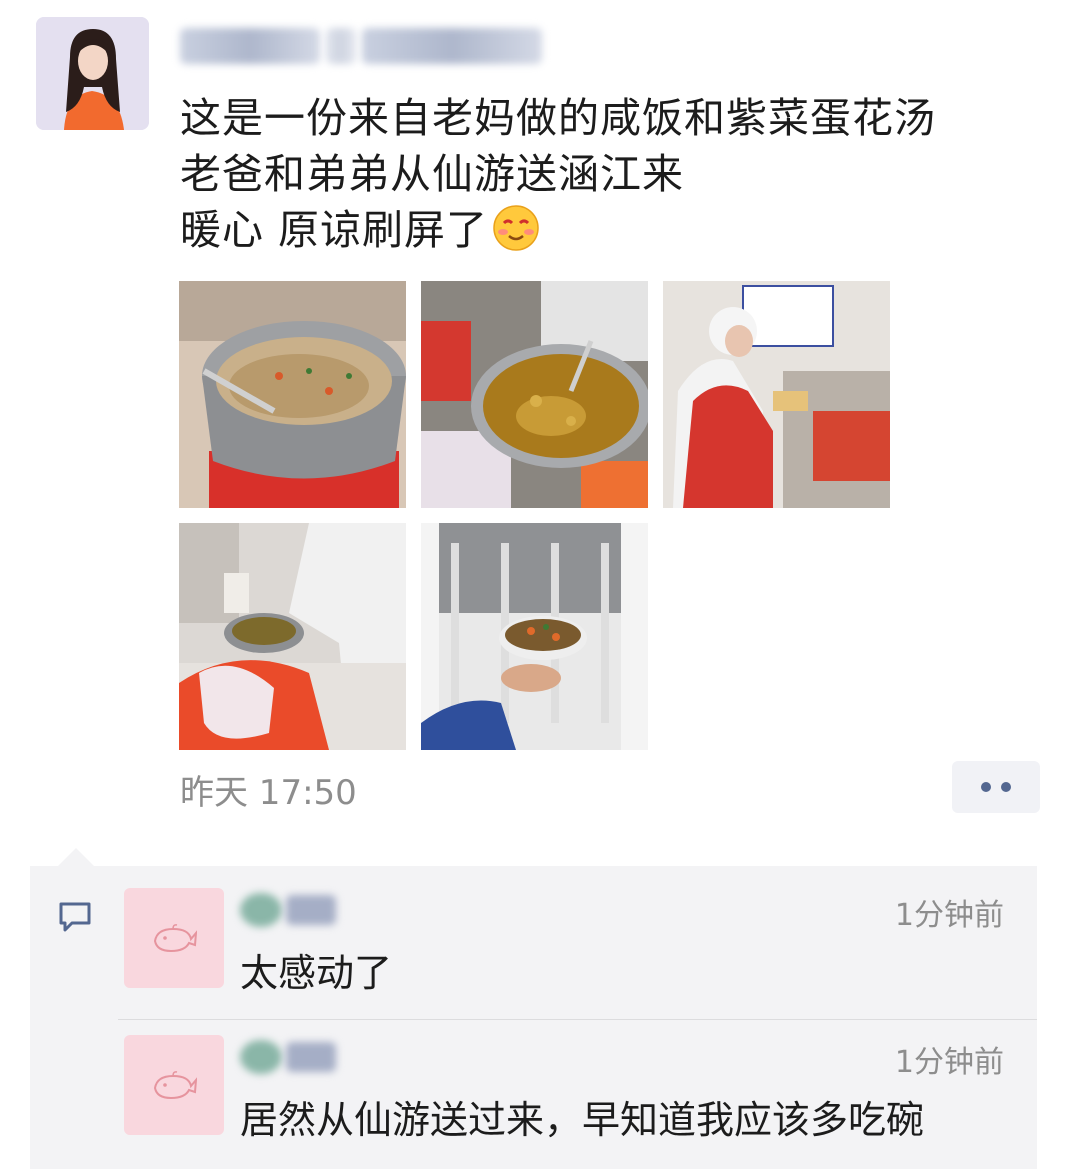 The width and height of the screenshot is (1080, 1169). What do you see at coordinates (361, 46) in the screenshot?
I see `author-nickname` at bounding box center [361, 46].